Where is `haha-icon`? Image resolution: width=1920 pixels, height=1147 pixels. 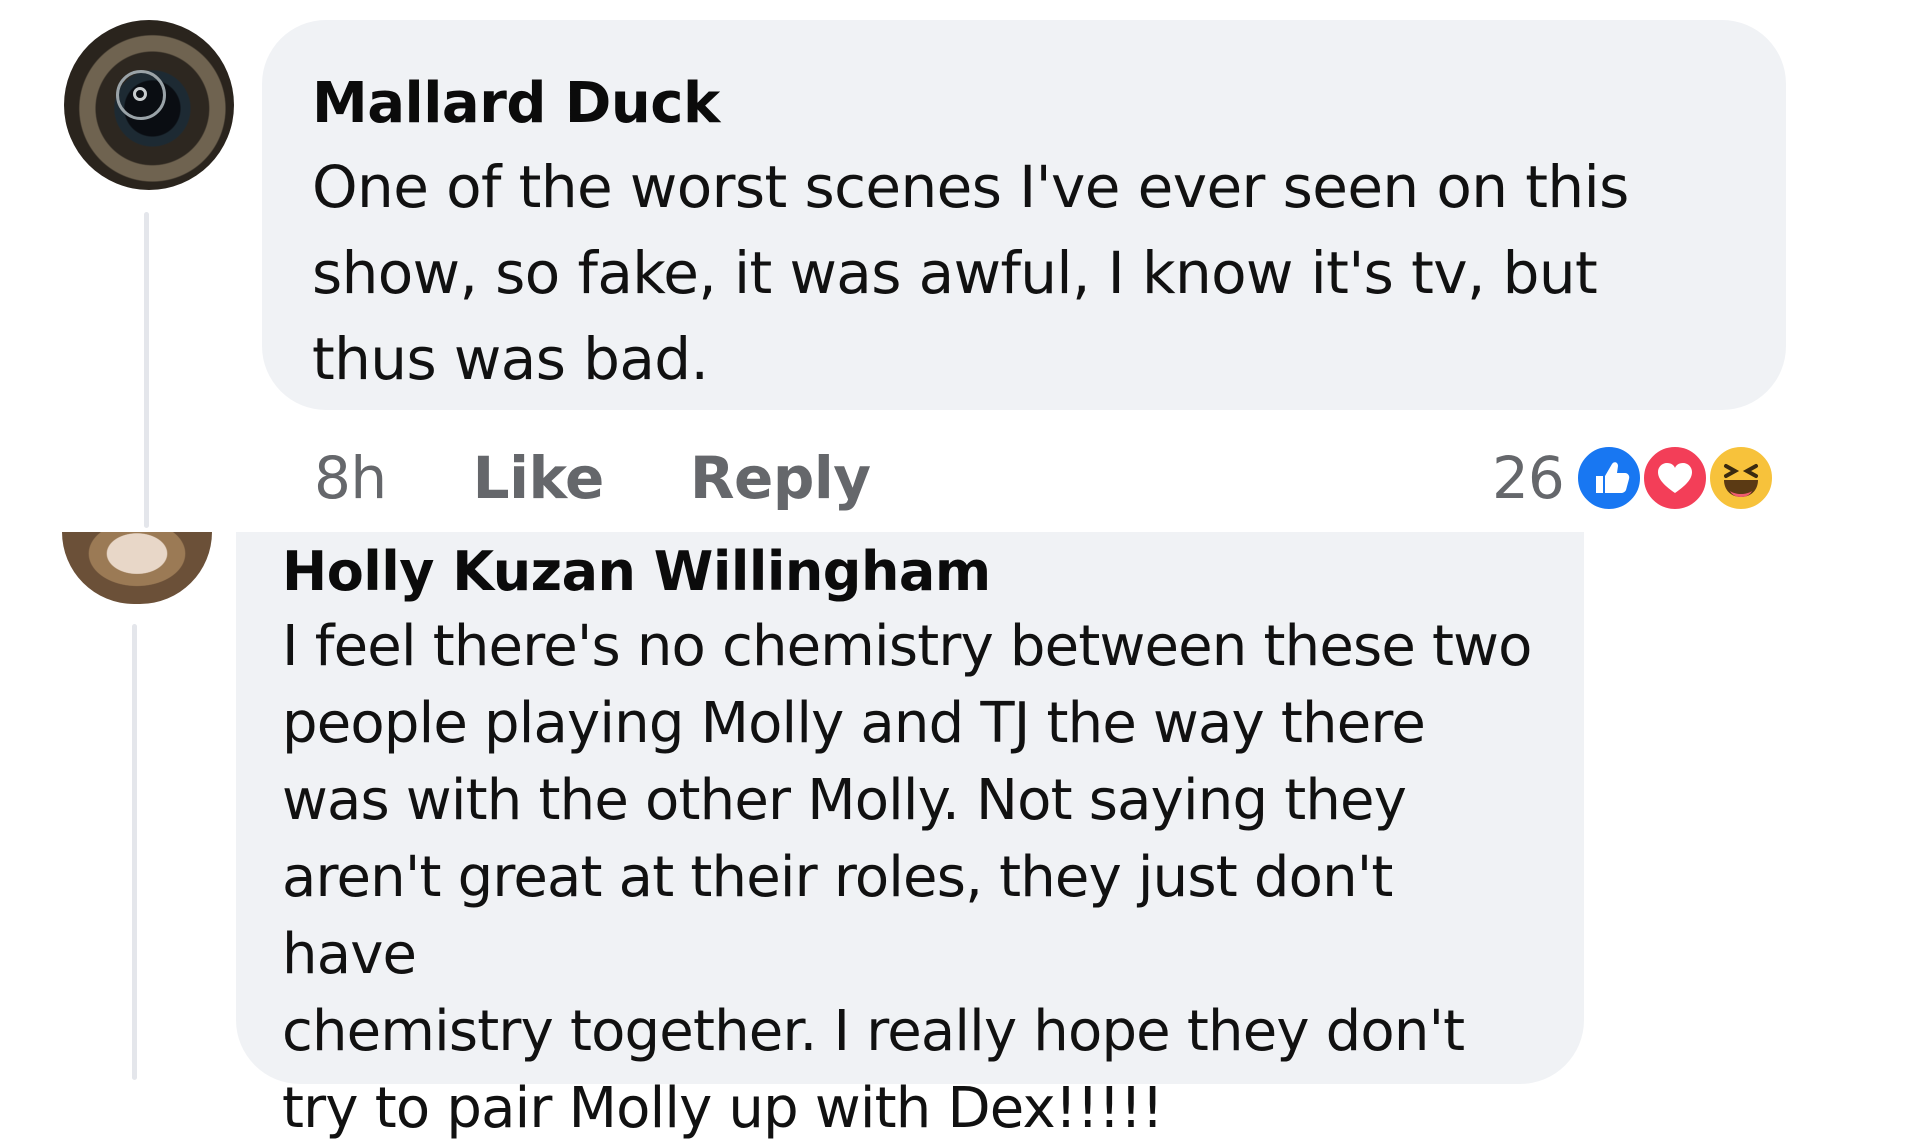 haha-icon is located at coordinates (1740, 478).